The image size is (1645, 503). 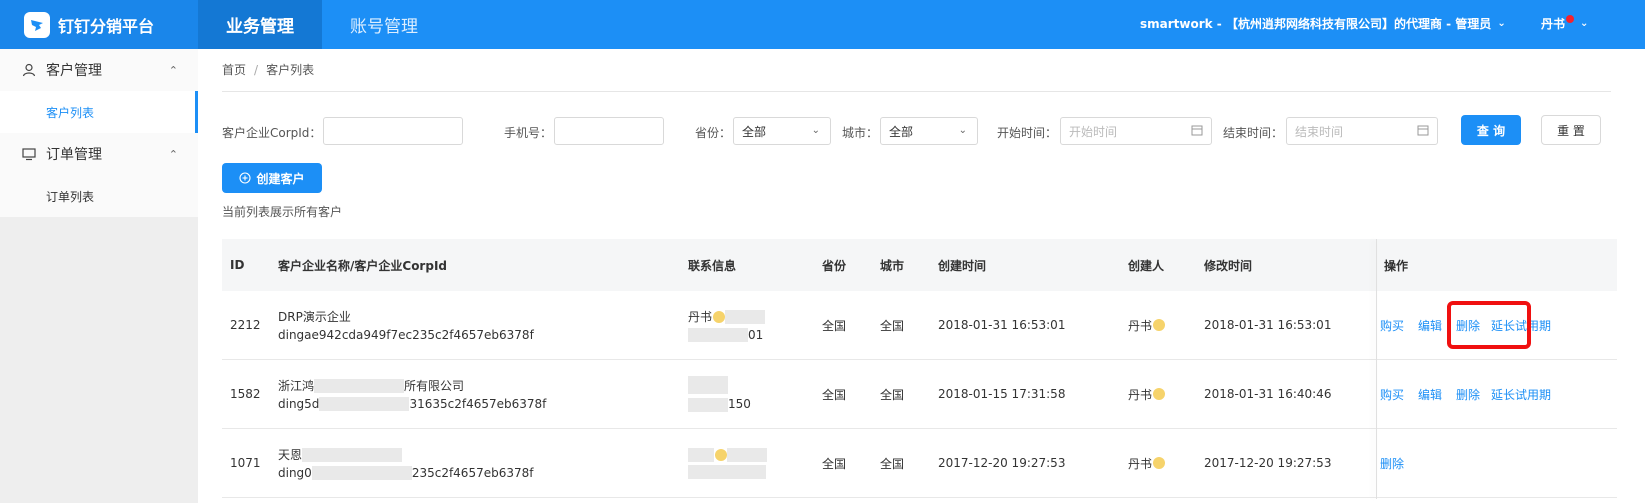 I want to click on province-value: 全部, so click(x=754, y=131).